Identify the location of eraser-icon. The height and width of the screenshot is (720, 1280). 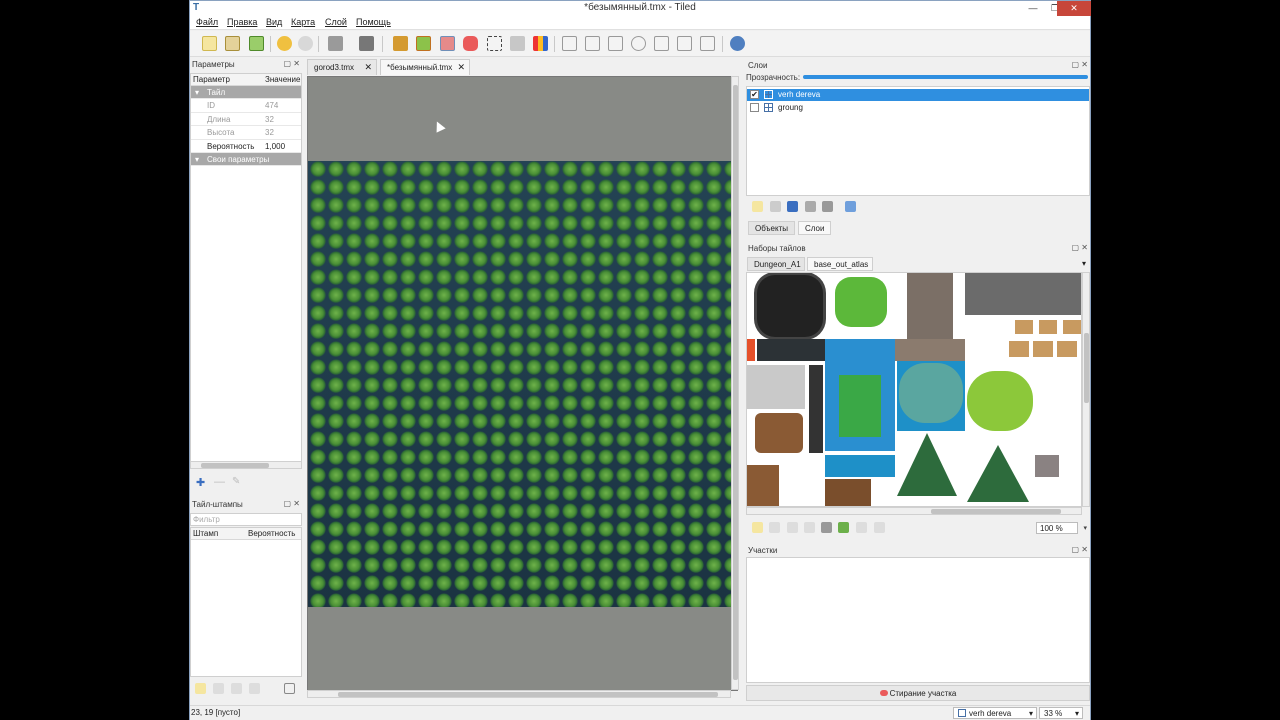
(470, 43).